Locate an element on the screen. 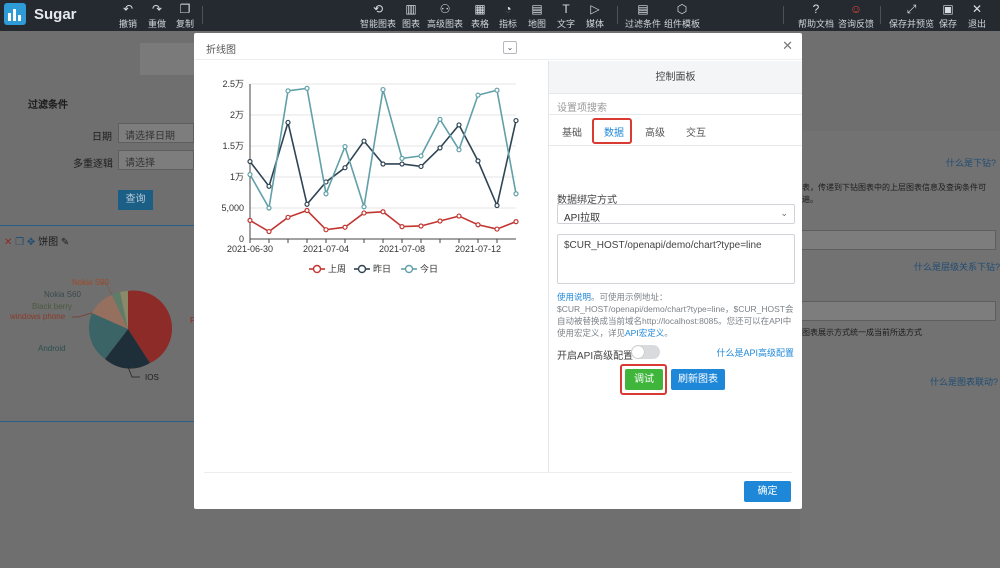 This screenshot has height=568, width=1000. tab-interaction: 交互 is located at coordinates (696, 131).